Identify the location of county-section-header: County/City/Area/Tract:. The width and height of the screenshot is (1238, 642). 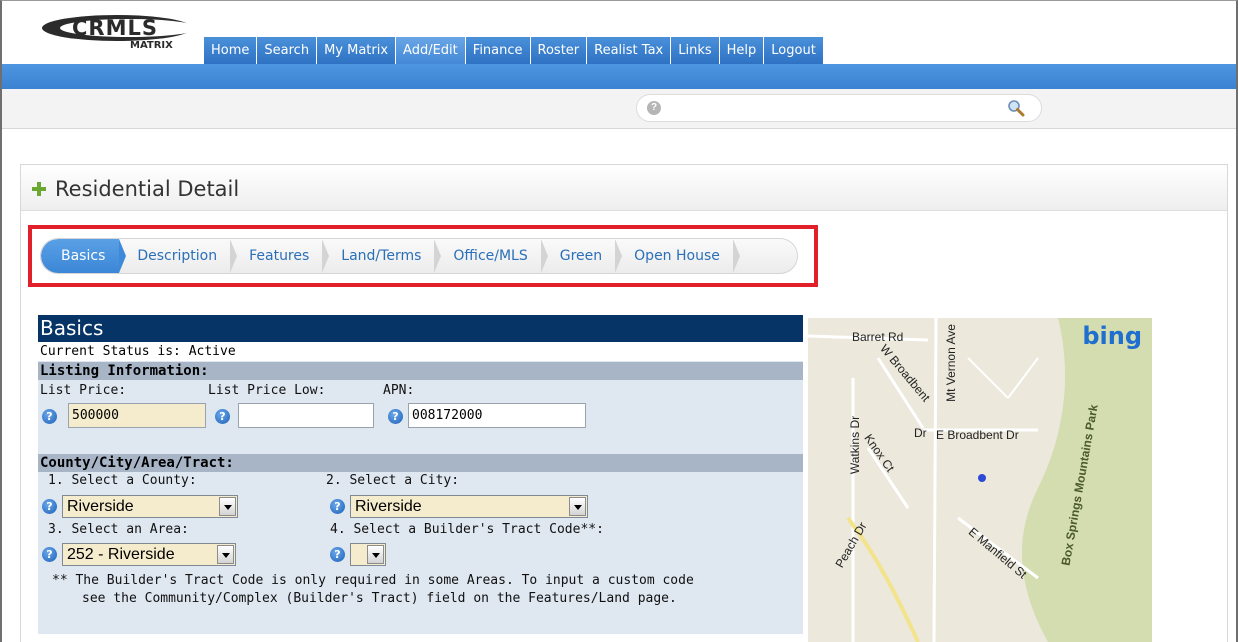
(420, 463).